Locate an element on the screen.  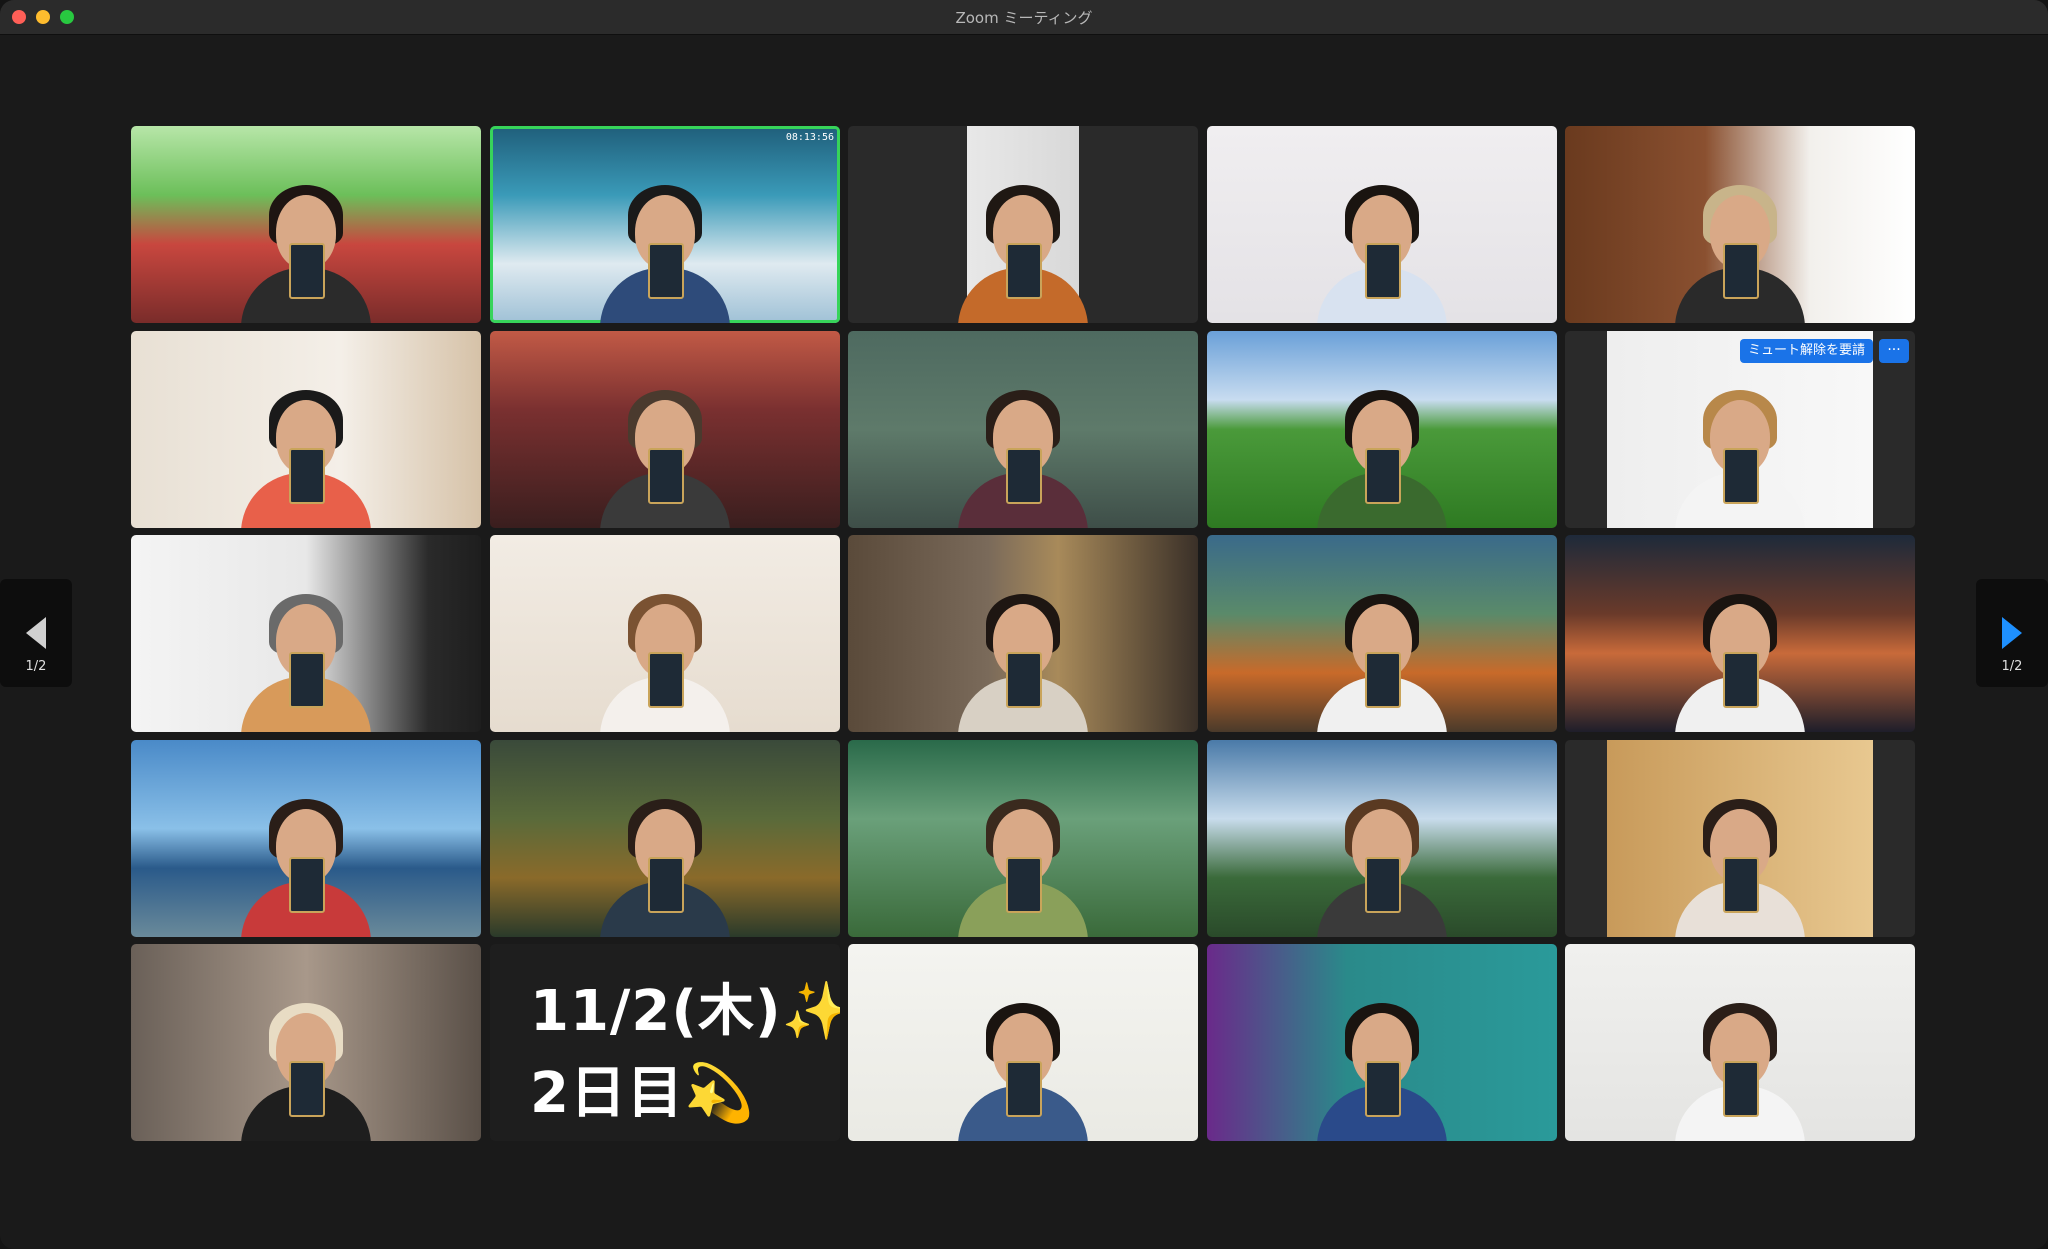
tile-caption-day: 2日目💫 is located at coordinates (642, 1093).